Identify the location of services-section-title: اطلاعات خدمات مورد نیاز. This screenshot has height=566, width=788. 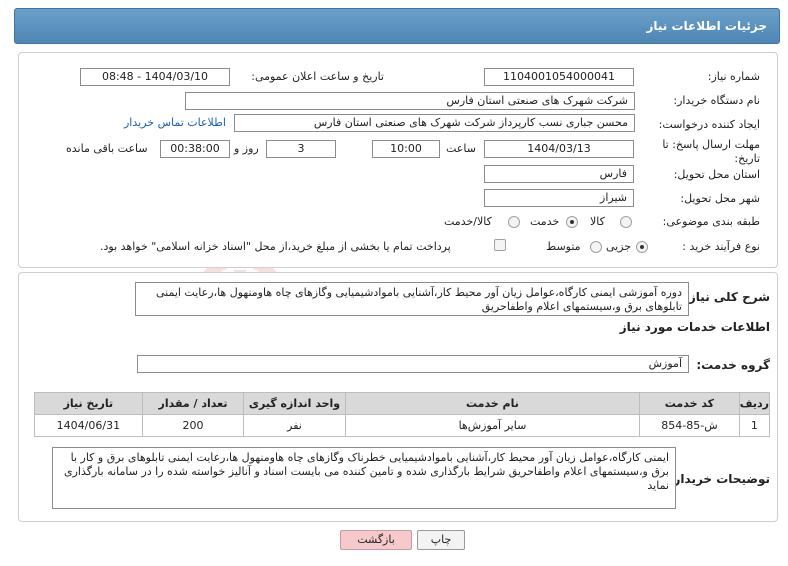
(694, 327).